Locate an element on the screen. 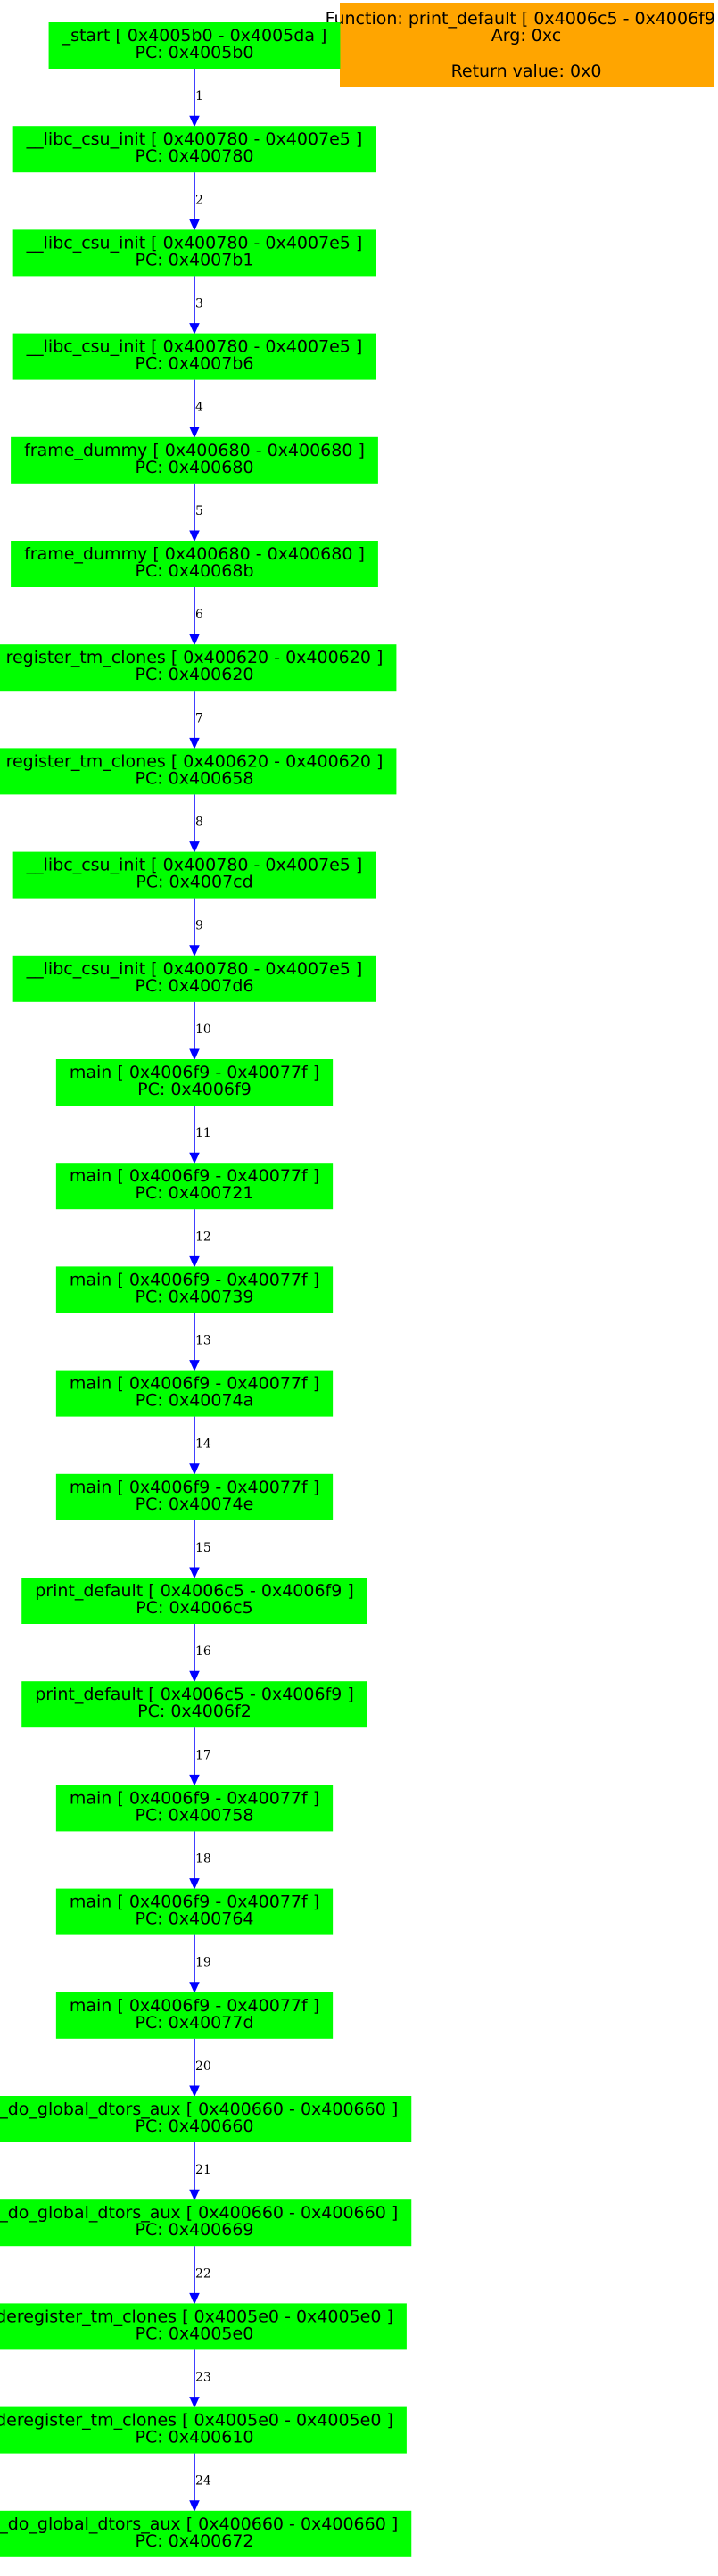 This screenshot has width=718, height=2576. trace-edge: 15 is located at coordinates (200, 1549).